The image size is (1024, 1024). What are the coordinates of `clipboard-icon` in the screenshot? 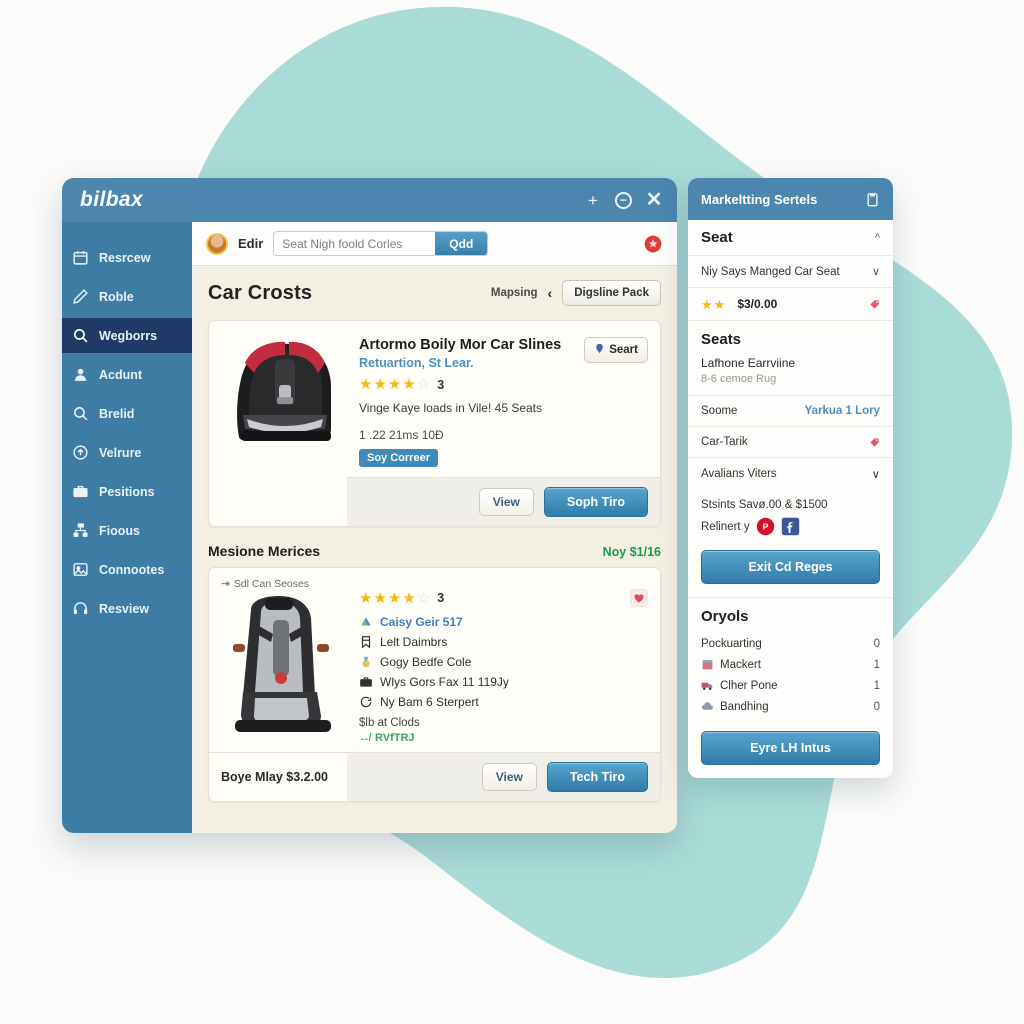 It's located at (872, 199).